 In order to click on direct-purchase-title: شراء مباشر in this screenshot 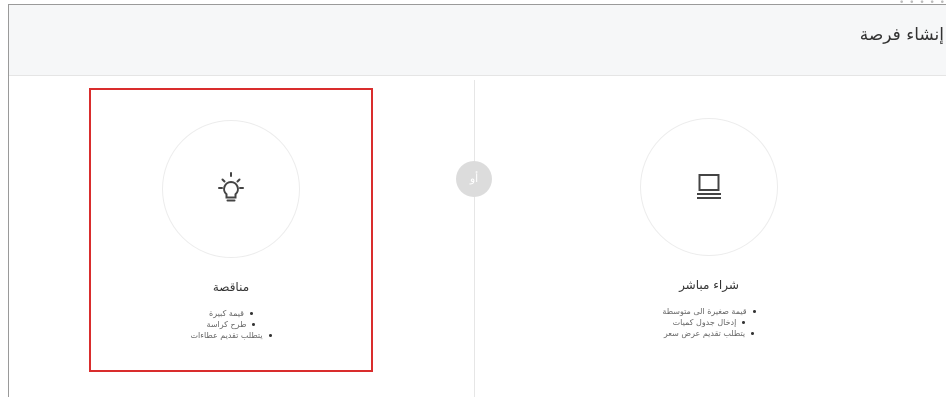, I will do `click(709, 285)`.